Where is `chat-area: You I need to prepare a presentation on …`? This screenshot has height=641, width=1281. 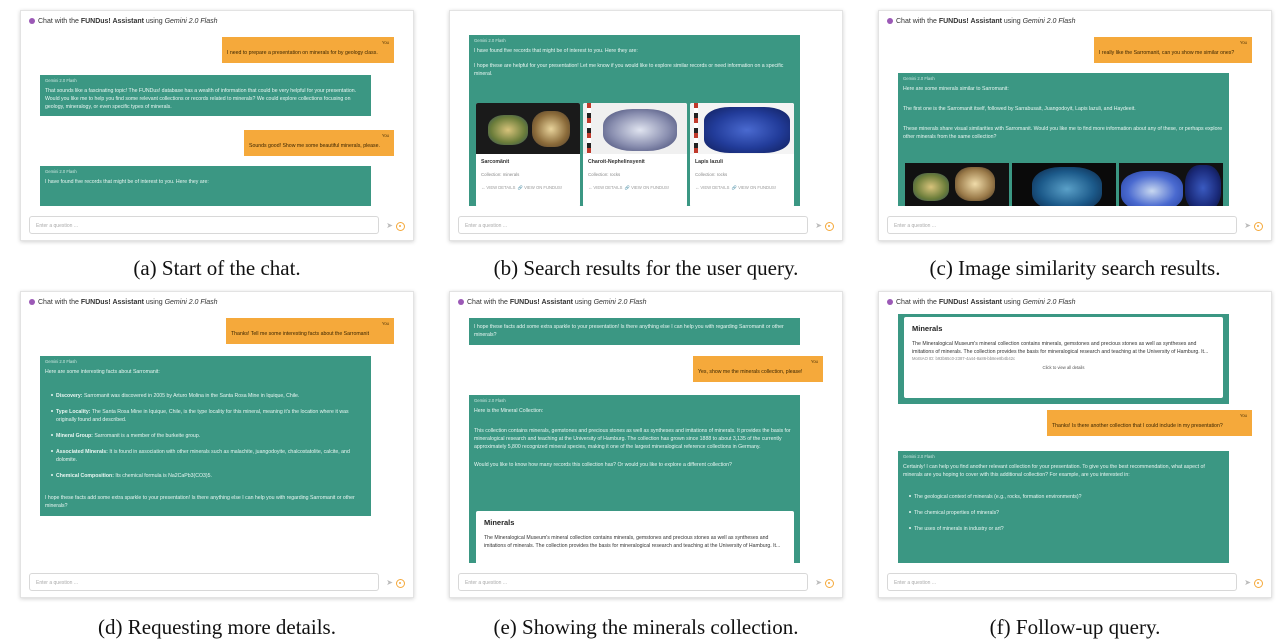 chat-area: You I need to prepare a presentation on … is located at coordinates (217, 119).